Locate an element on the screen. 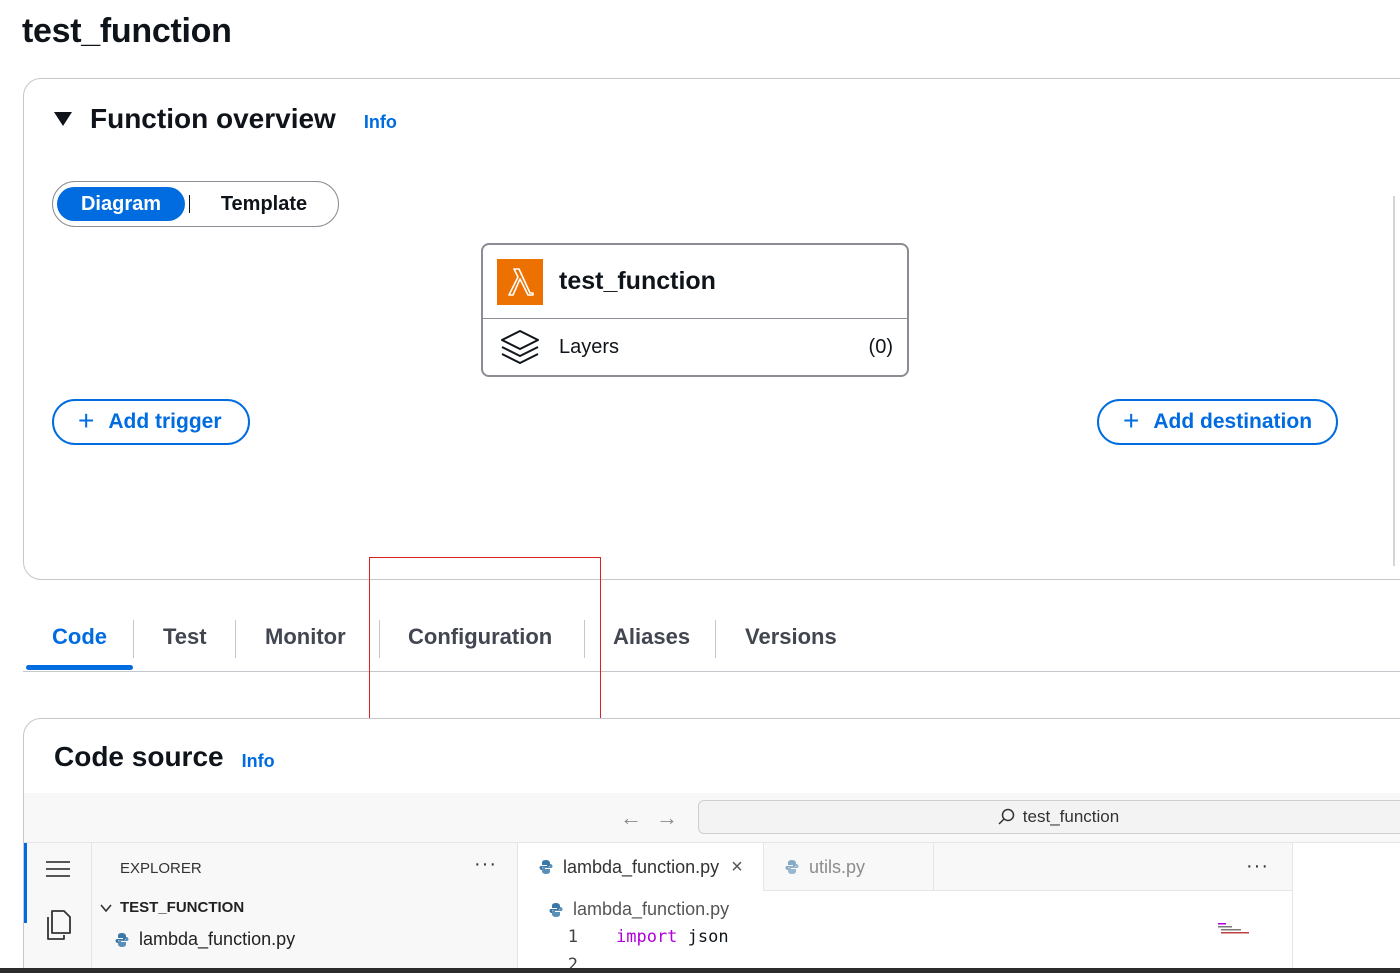 The image size is (1400, 973). tab-versions: Versions is located at coordinates (791, 637).